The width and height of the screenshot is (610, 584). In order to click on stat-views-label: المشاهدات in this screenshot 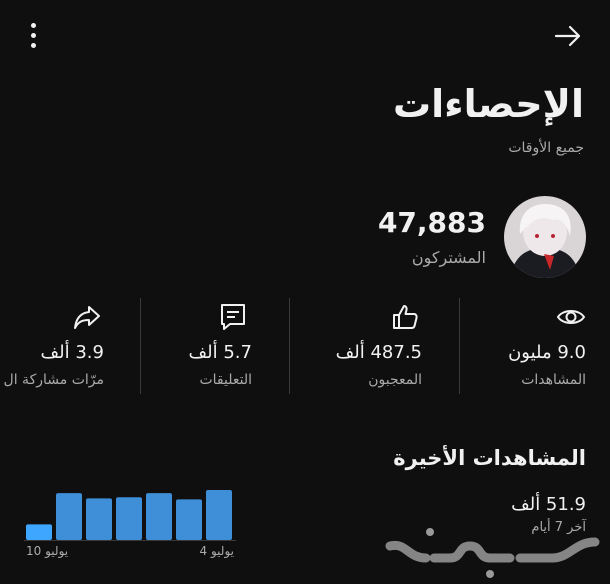, I will do `click(553, 380)`.